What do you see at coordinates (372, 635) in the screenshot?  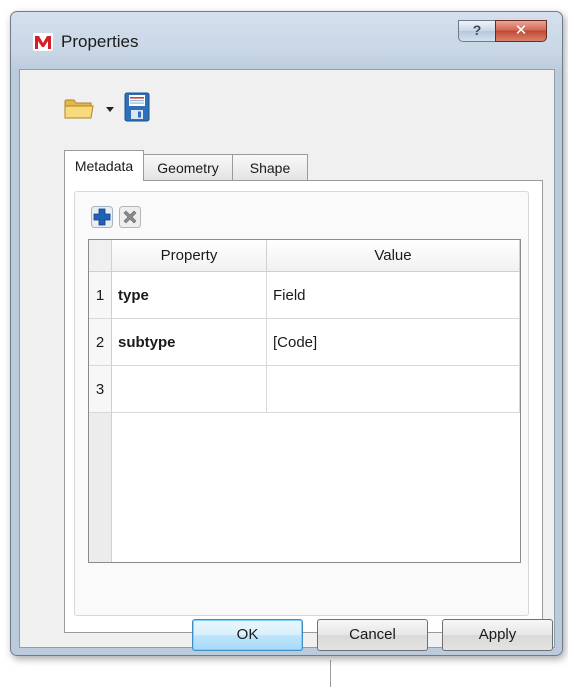 I see `cancel-button: Cancel` at bounding box center [372, 635].